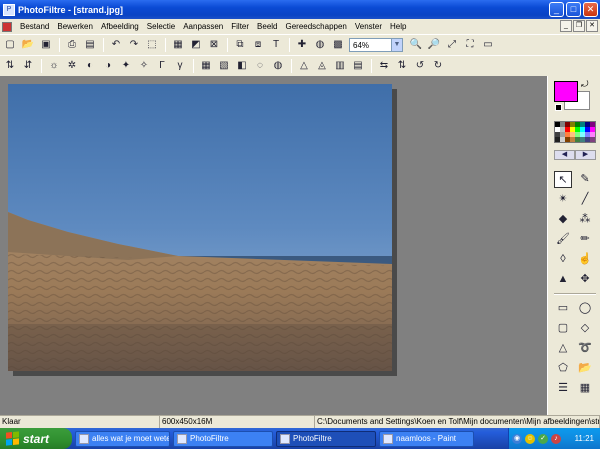 This screenshot has height=449, width=600. What do you see at coordinates (488, 45) in the screenshot?
I see `fullscreen-icon: ▭` at bounding box center [488, 45].